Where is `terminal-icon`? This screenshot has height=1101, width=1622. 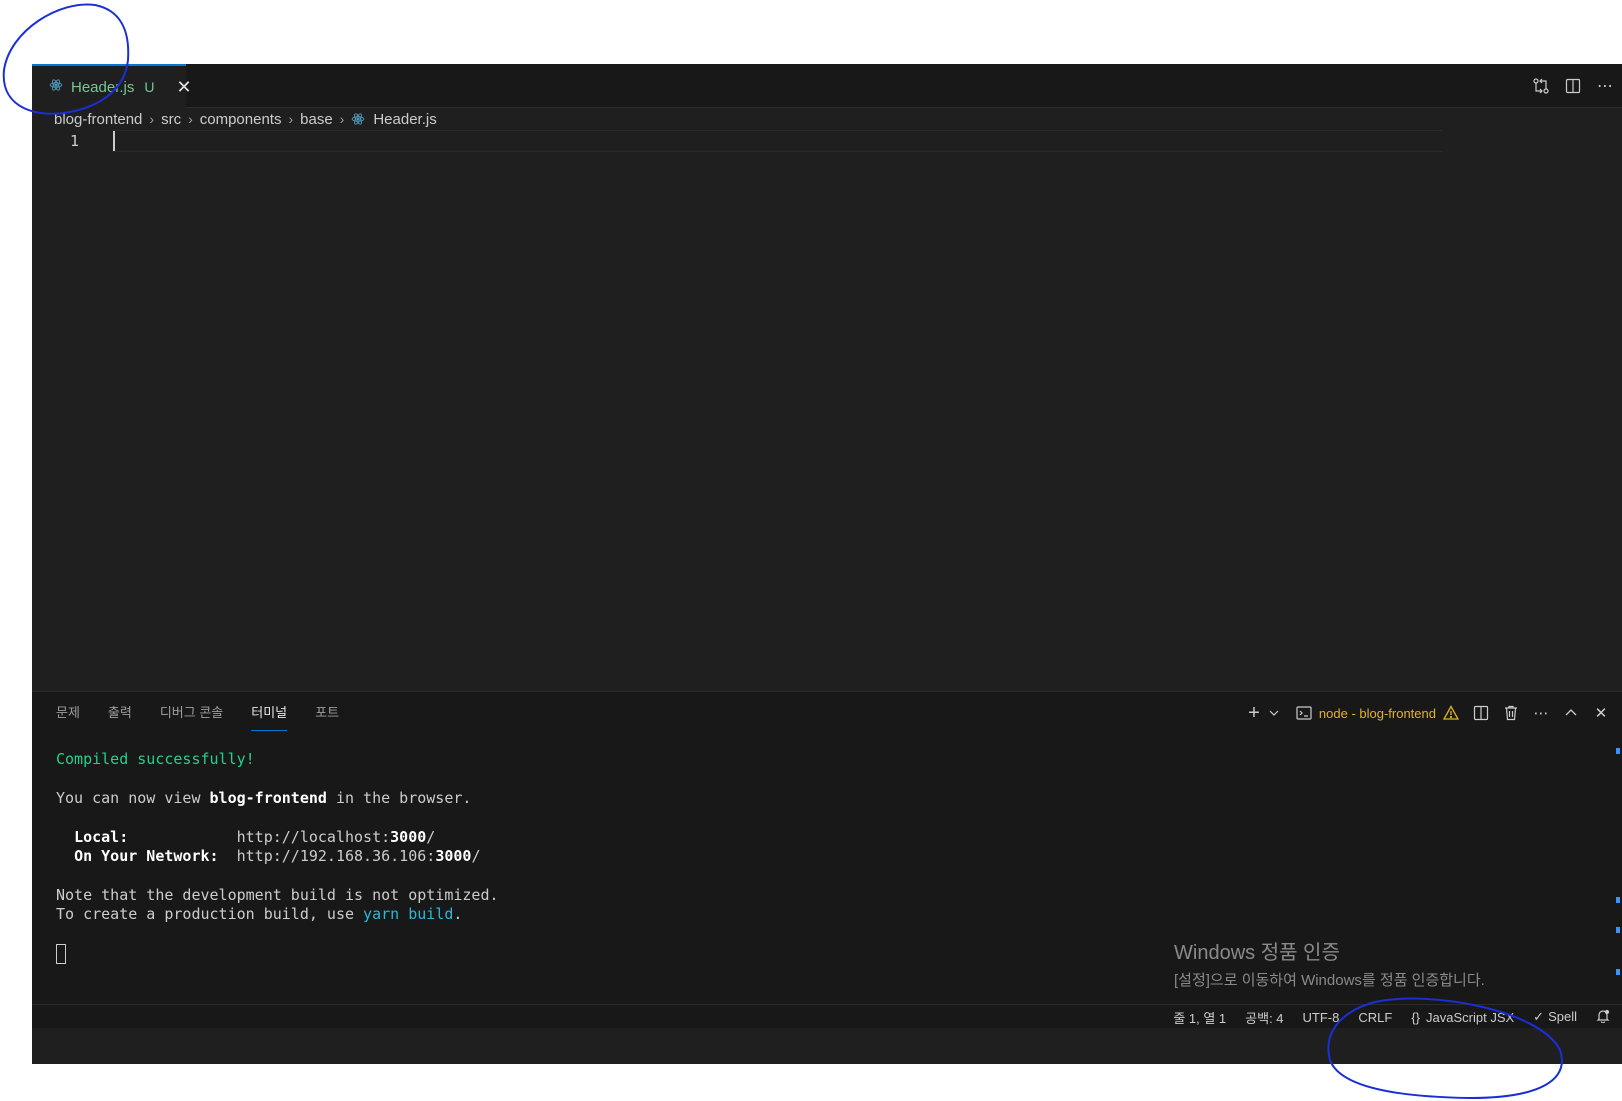 terminal-icon is located at coordinates (1304, 713).